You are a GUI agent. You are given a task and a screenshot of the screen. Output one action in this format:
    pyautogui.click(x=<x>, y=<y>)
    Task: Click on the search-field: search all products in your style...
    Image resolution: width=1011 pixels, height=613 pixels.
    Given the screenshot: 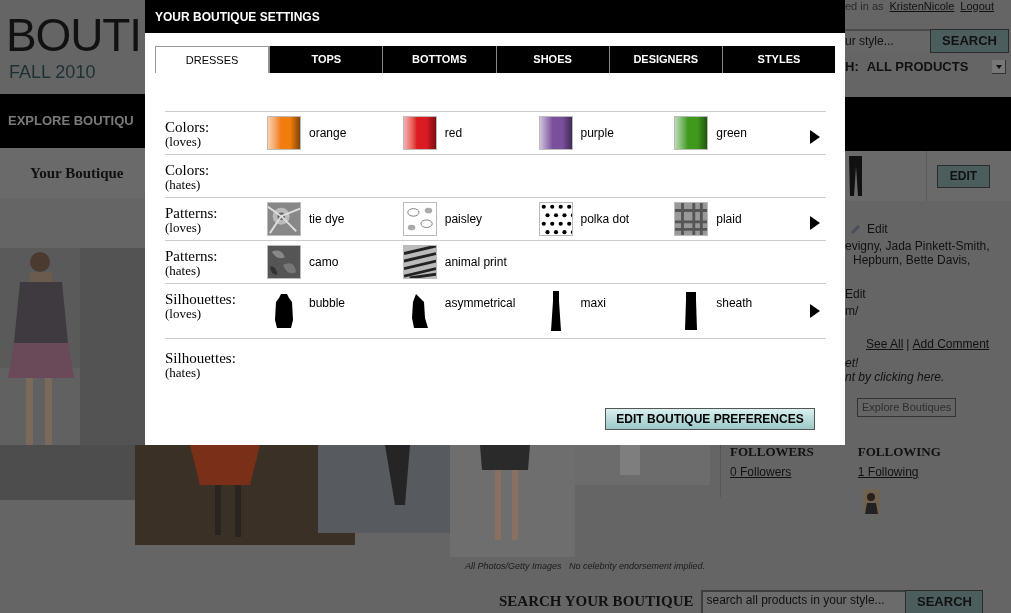 What is the action you would take?
    pyautogui.click(x=803, y=601)
    